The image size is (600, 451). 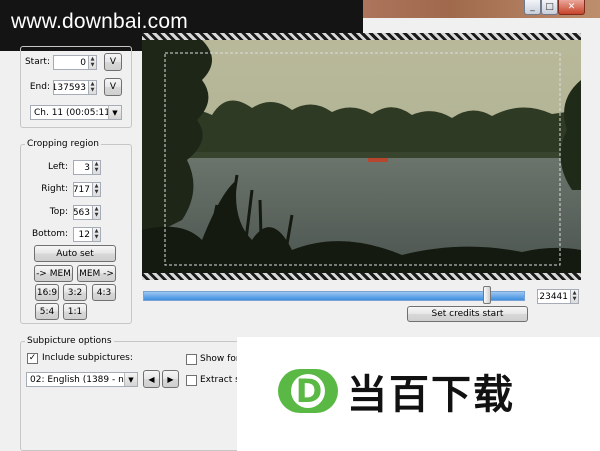 I want to click on right-field: 717, so click(x=83, y=189).